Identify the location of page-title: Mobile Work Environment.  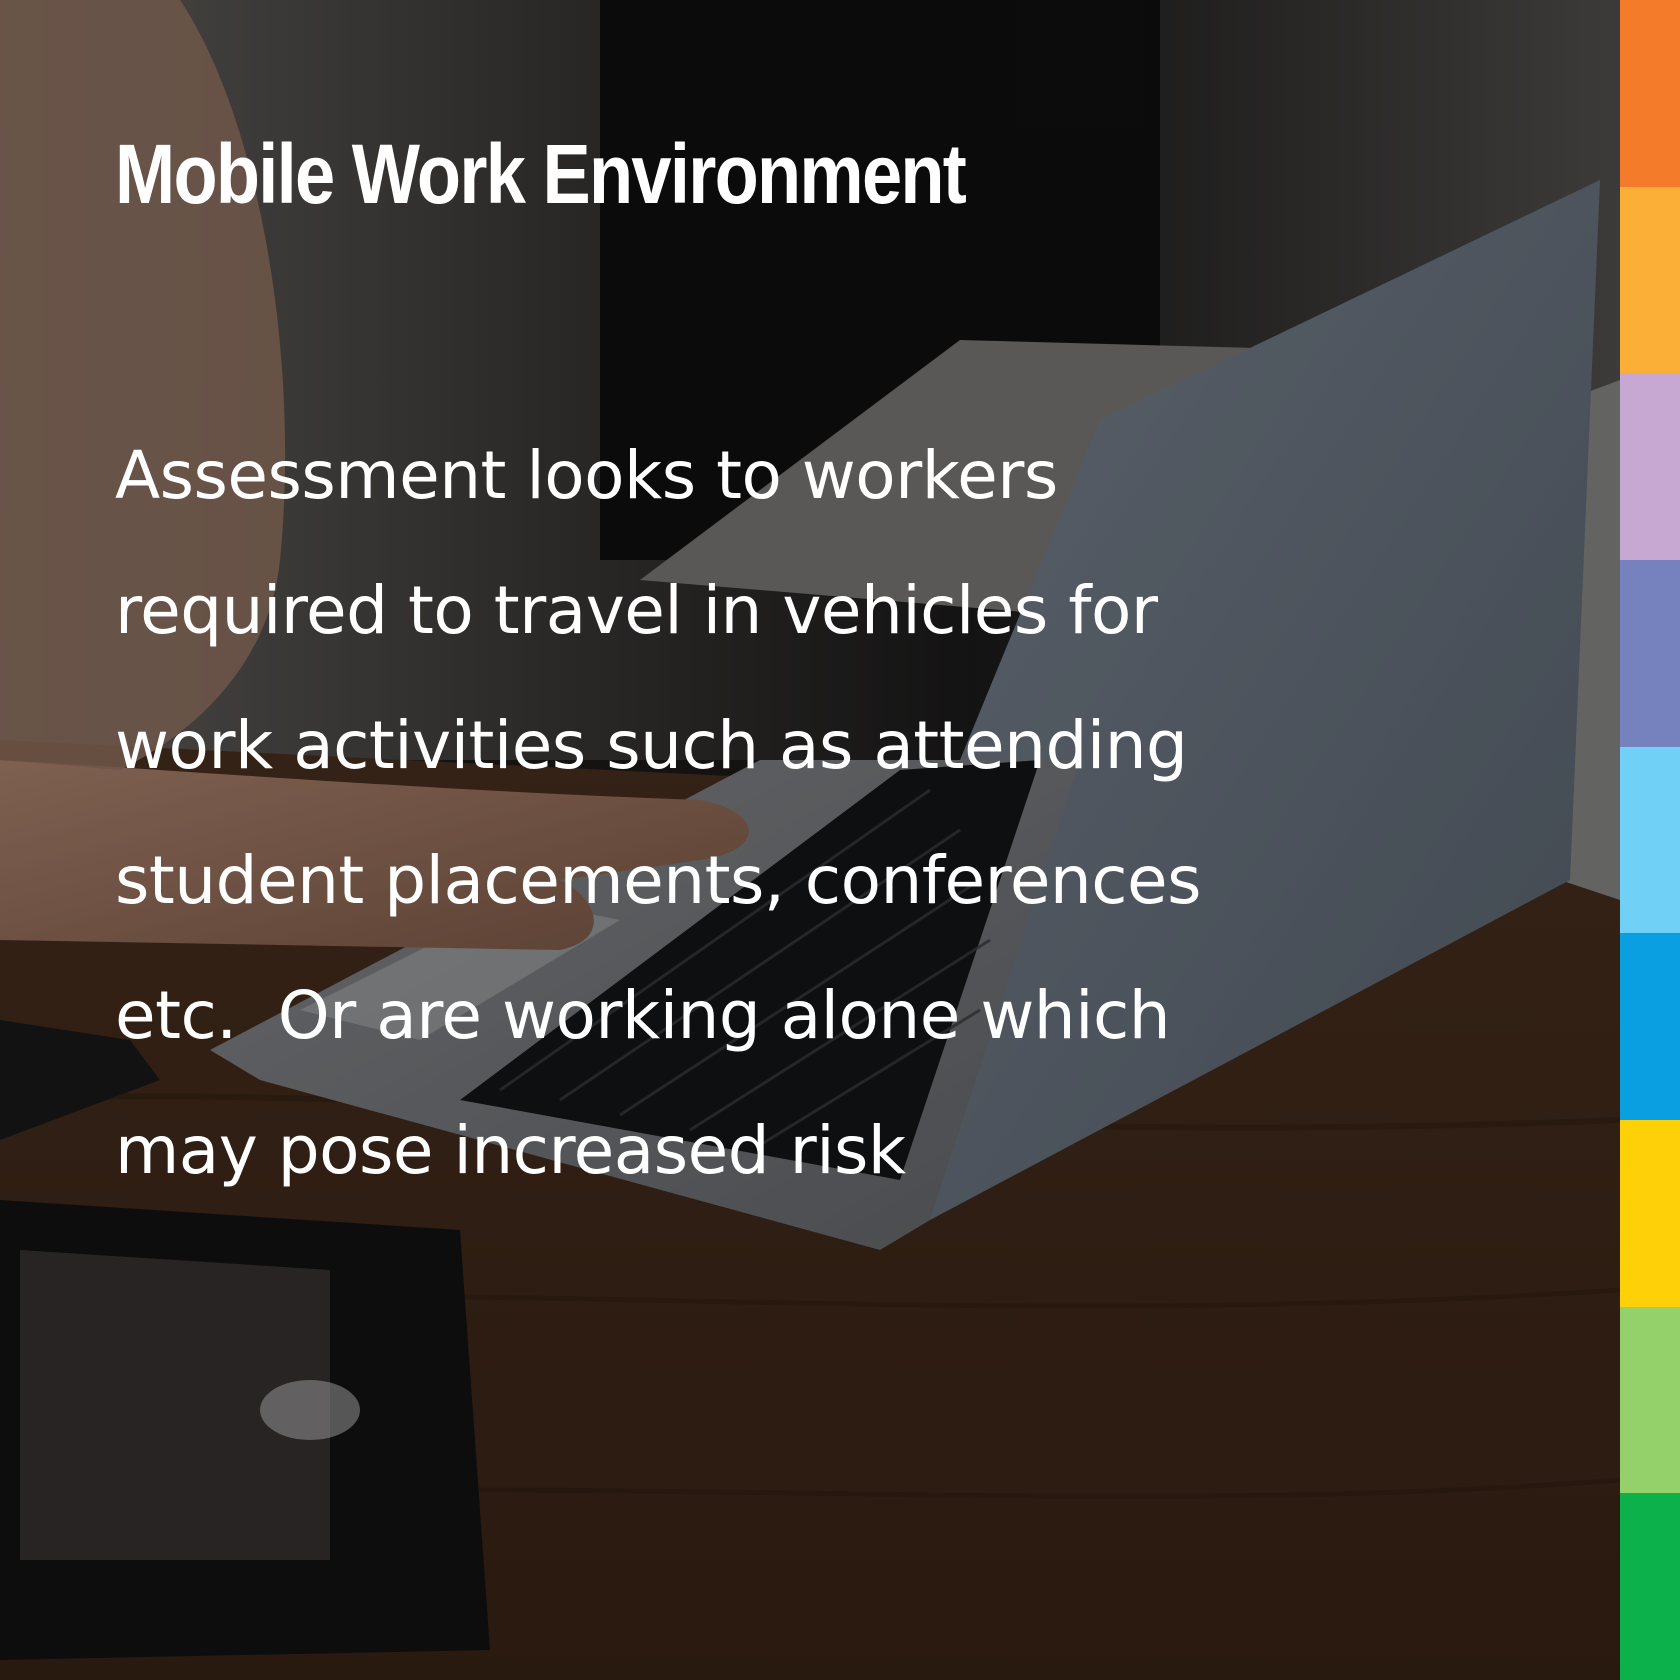
(541, 174).